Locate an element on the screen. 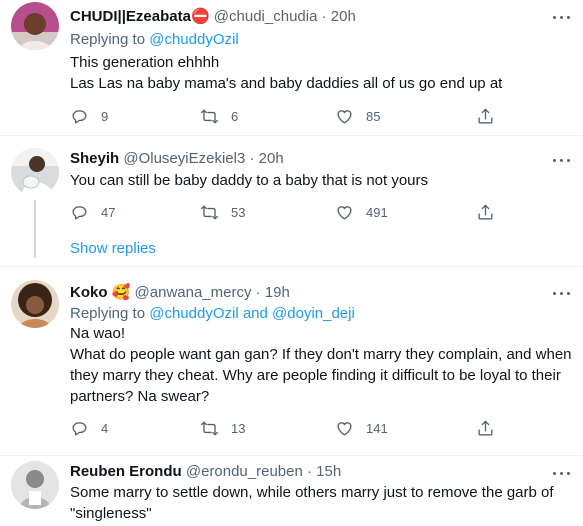 This screenshot has width=583, height=526. retweet-button: 53 is located at coordinates (222, 212).